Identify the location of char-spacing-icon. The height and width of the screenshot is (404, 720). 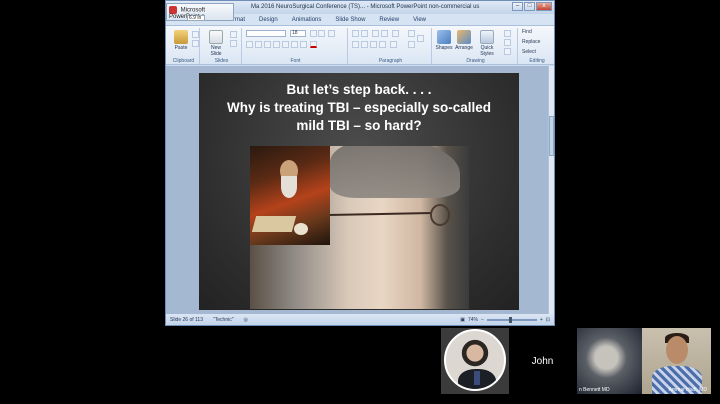
(294, 44).